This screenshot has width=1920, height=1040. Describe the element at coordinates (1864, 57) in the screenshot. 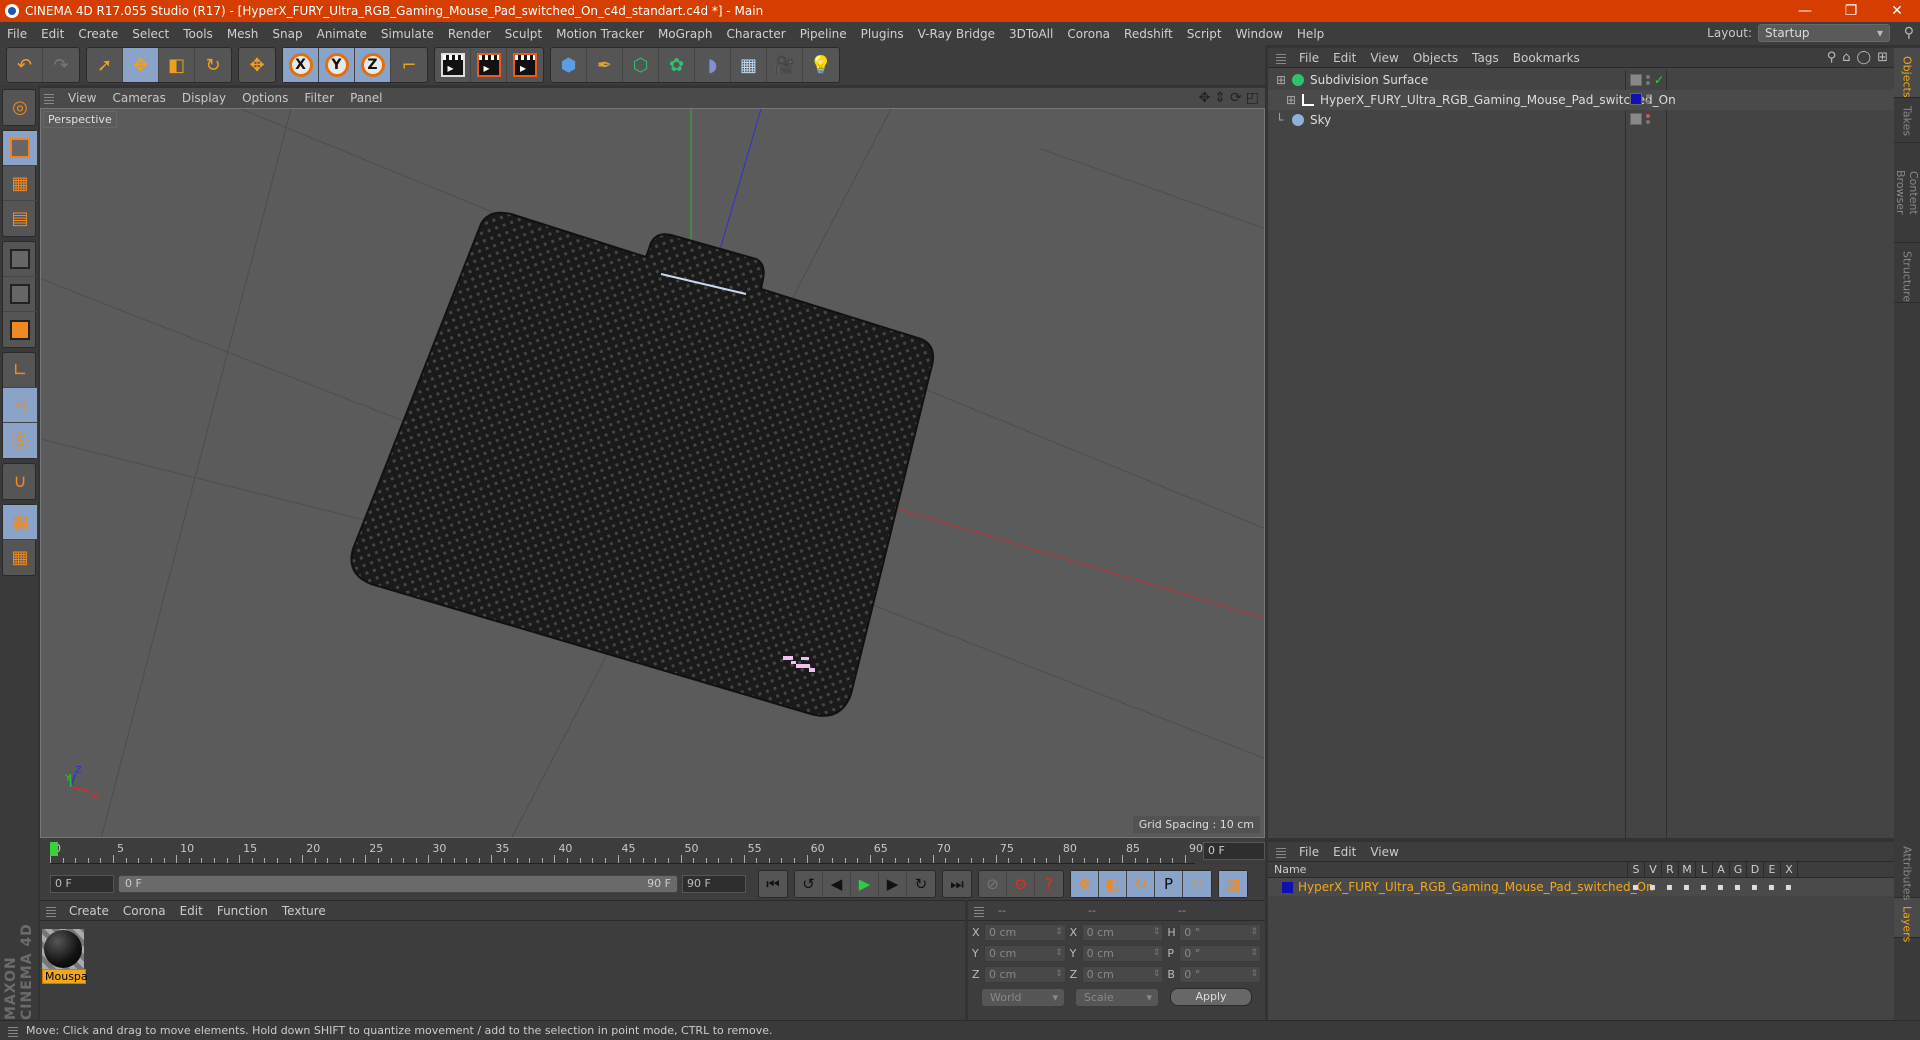

I see `eye-icon: ◯` at that location.